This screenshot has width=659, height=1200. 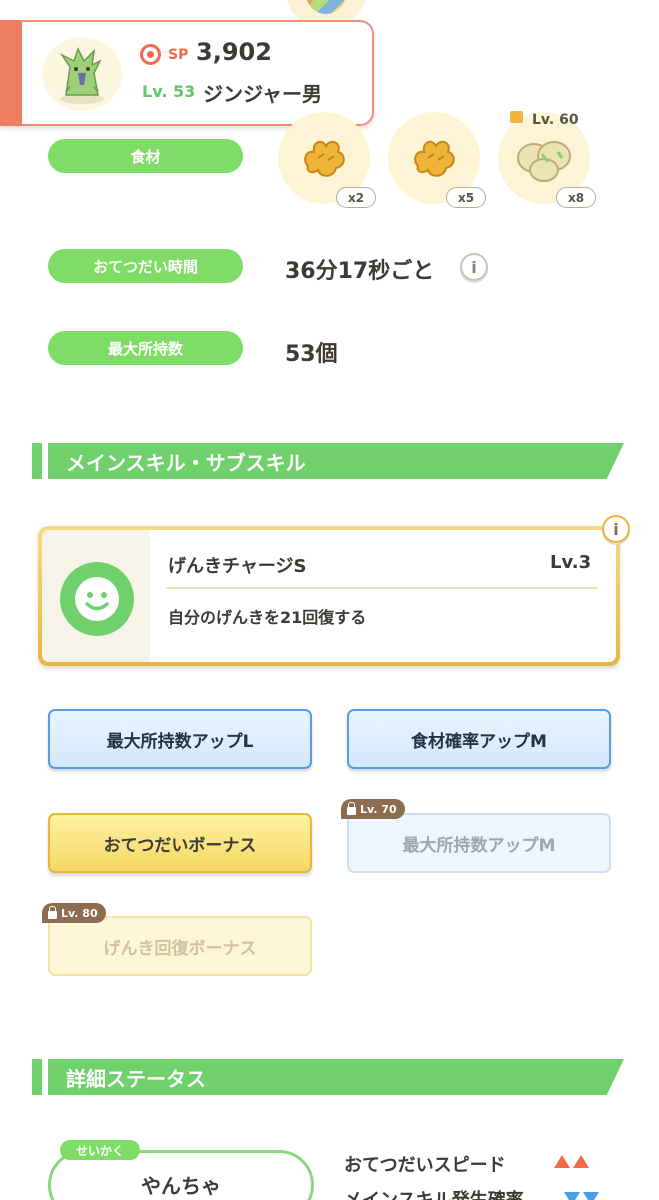 I want to click on sub-skill-lock-tag: Lv. 70, so click(x=373, y=809).